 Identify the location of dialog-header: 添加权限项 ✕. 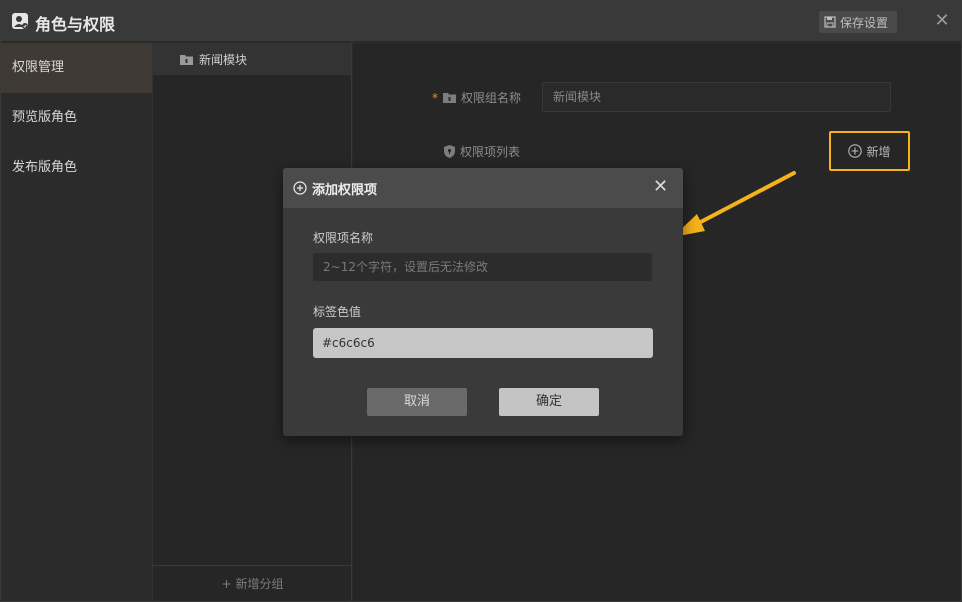
(483, 188).